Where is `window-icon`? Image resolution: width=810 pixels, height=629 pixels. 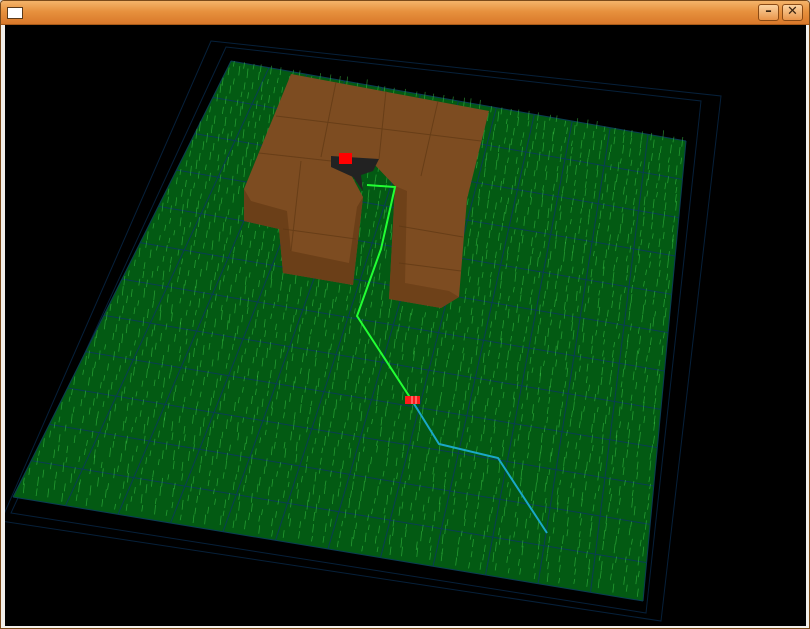 window-icon is located at coordinates (15, 13).